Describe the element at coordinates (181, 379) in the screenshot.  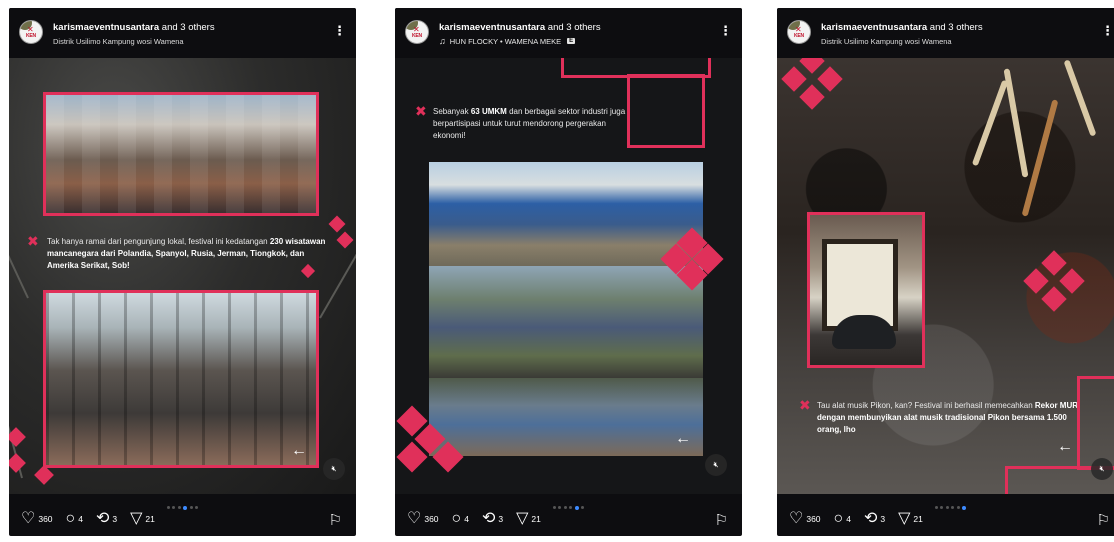
I see `photo-spectators-bottom` at that location.